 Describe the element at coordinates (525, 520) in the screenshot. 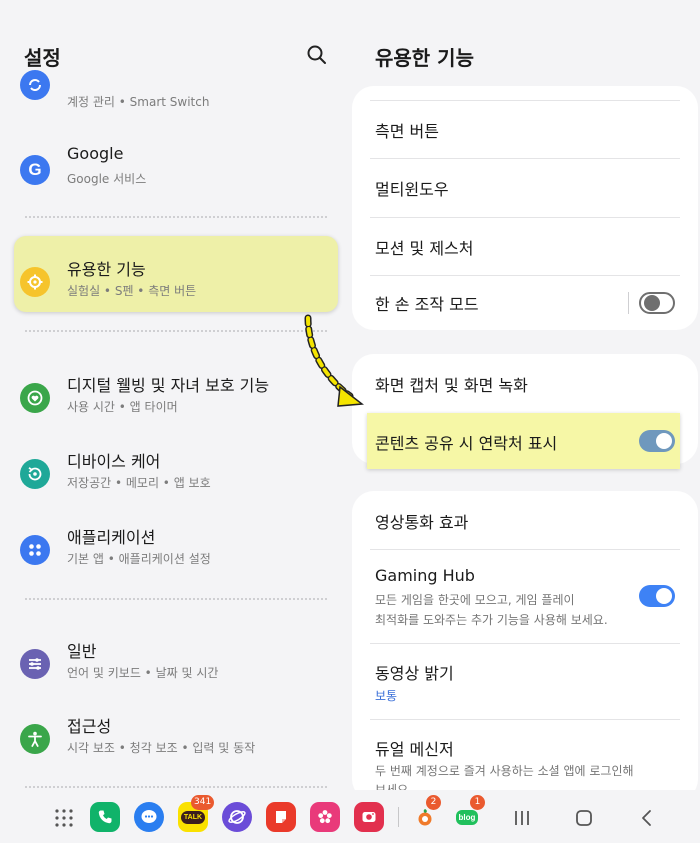

I see `video-call-effects-item: 영상통화 효과` at that location.